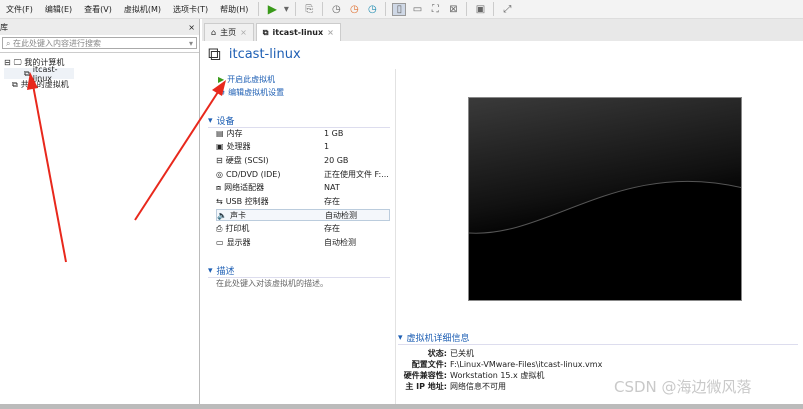 This screenshot has height=409, width=803. Describe the element at coordinates (220, 133) in the screenshot. I see `memory-icon: ▤` at that location.